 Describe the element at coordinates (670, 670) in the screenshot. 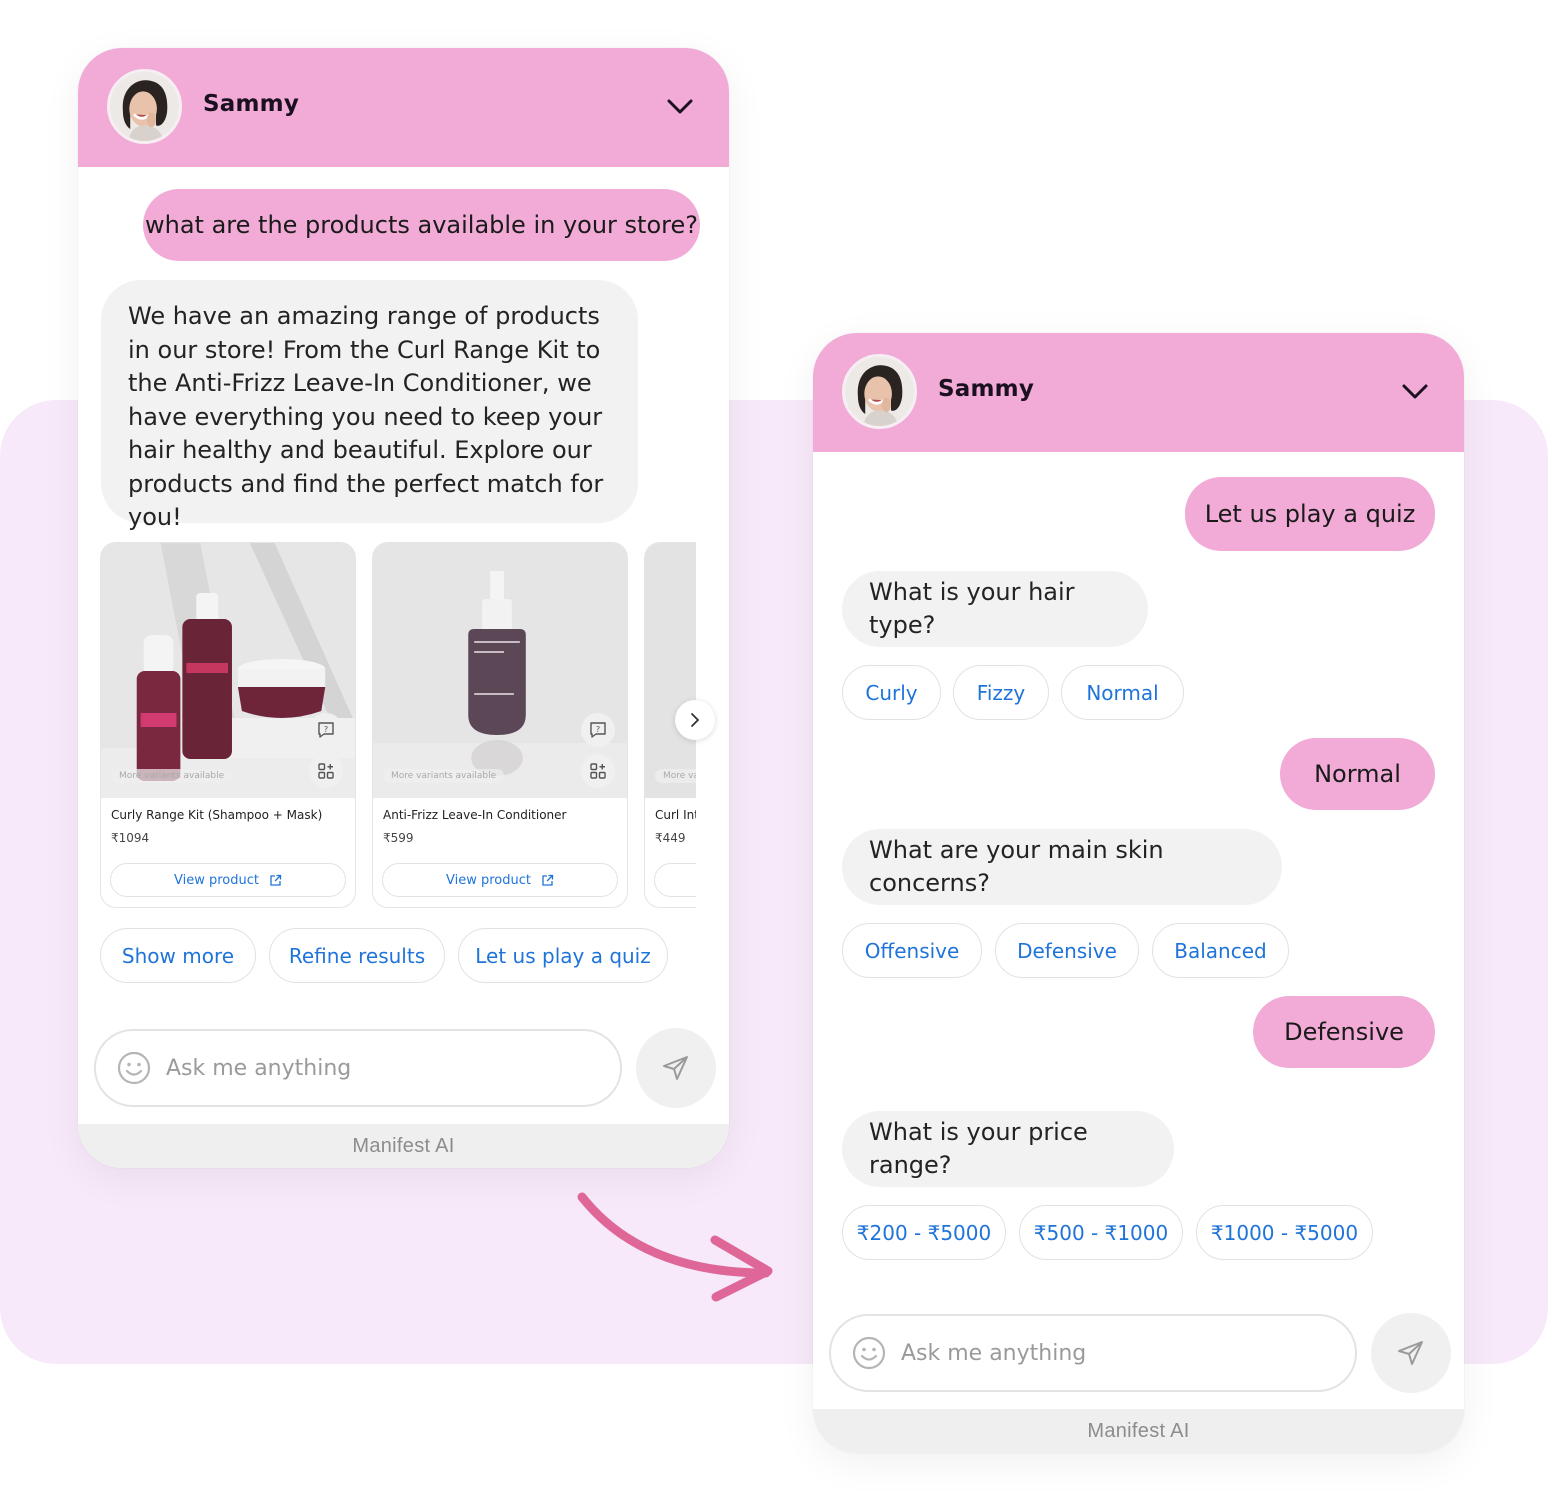

I see `product-image` at that location.